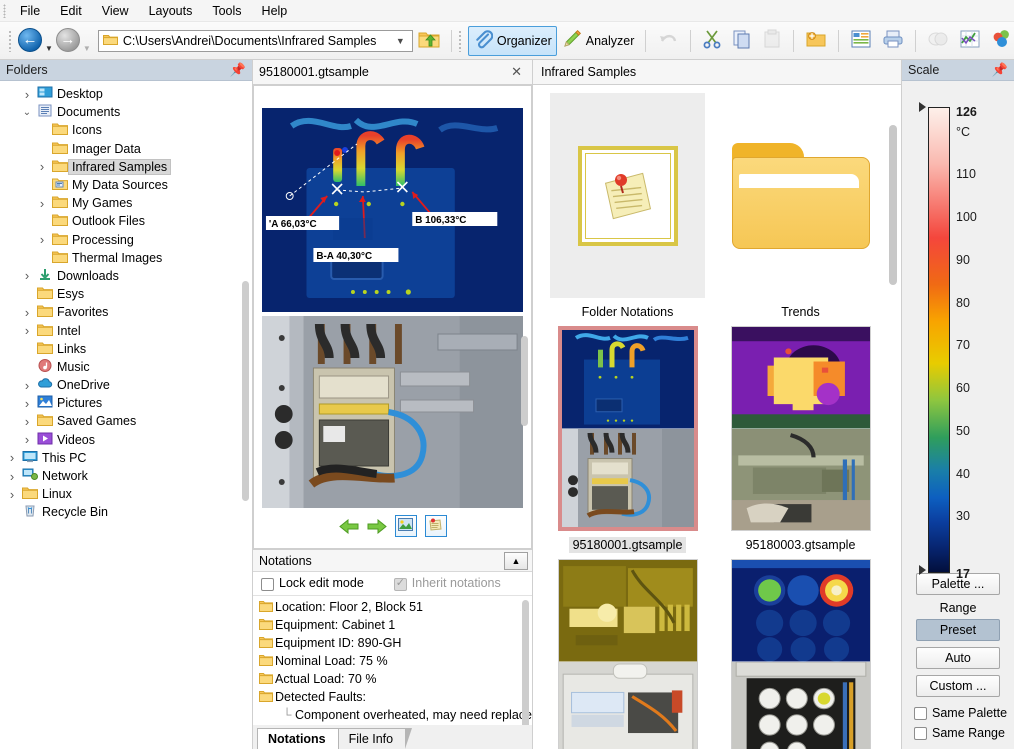  Describe the element at coordinates (861, 41) in the screenshot. I see `report-button` at that location.